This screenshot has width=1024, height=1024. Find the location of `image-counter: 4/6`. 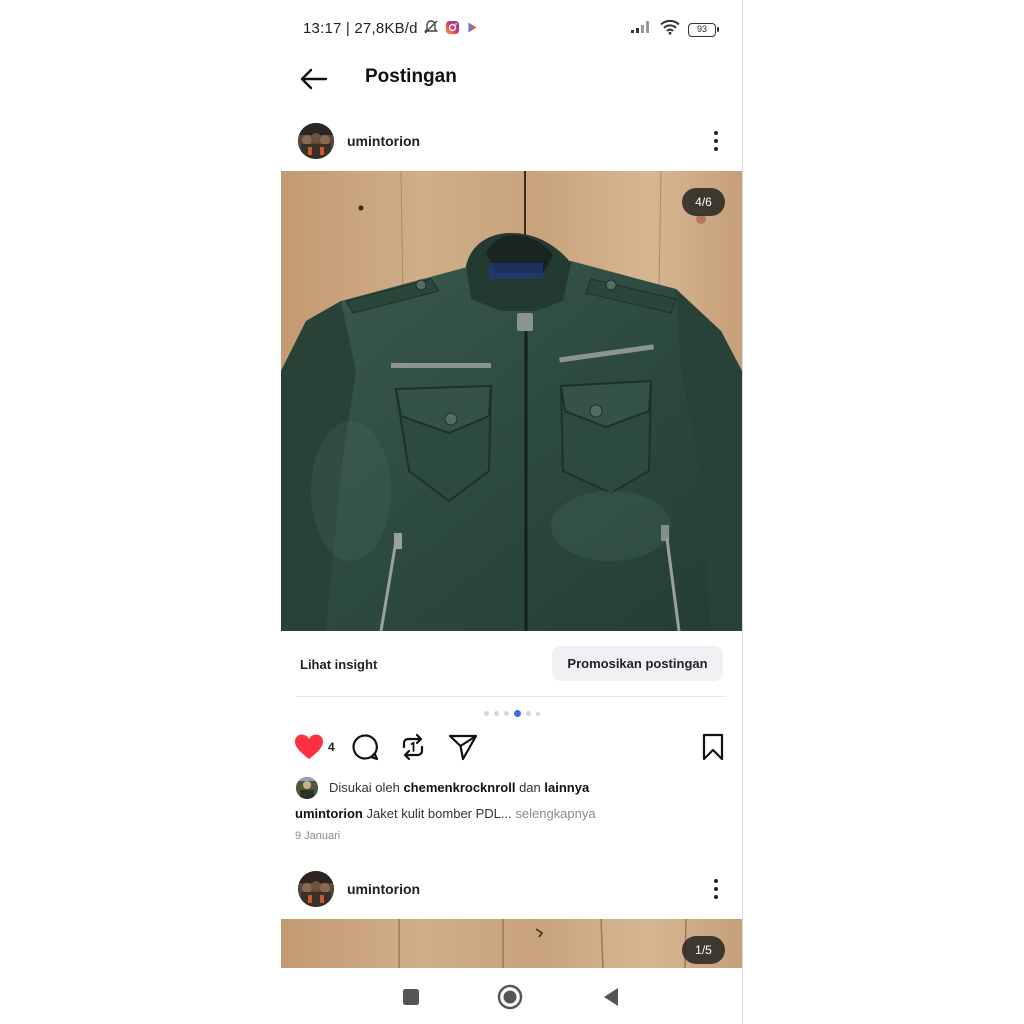

image-counter: 4/6 is located at coordinates (703, 202).